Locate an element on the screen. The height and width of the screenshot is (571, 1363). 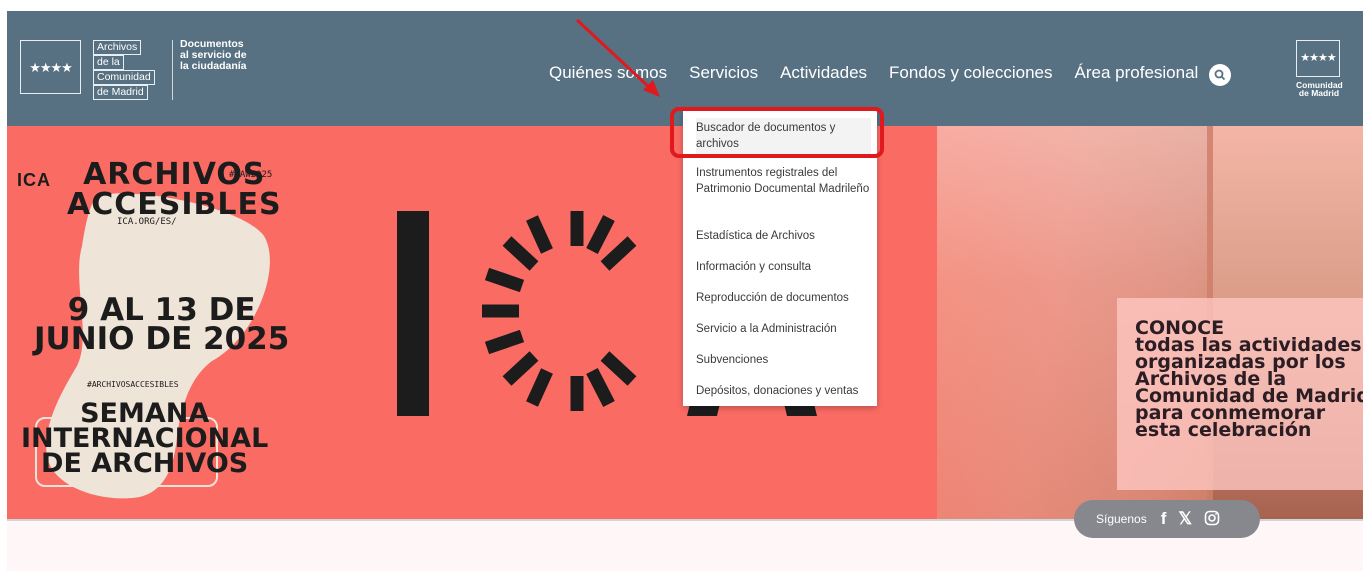
promo-line: esta celebración is located at coordinates (1223, 430).